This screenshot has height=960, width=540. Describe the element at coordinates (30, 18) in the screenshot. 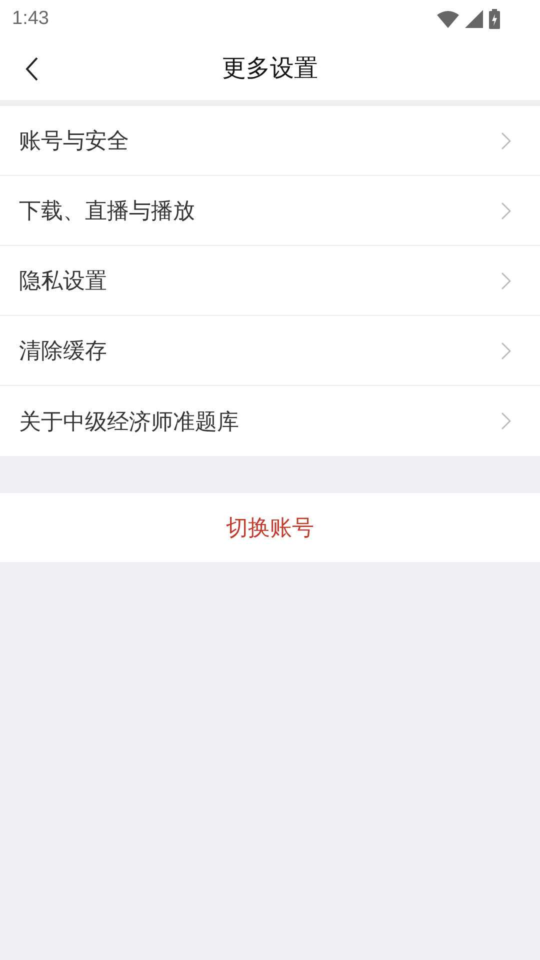

I see `status-time: 1:43` at that location.